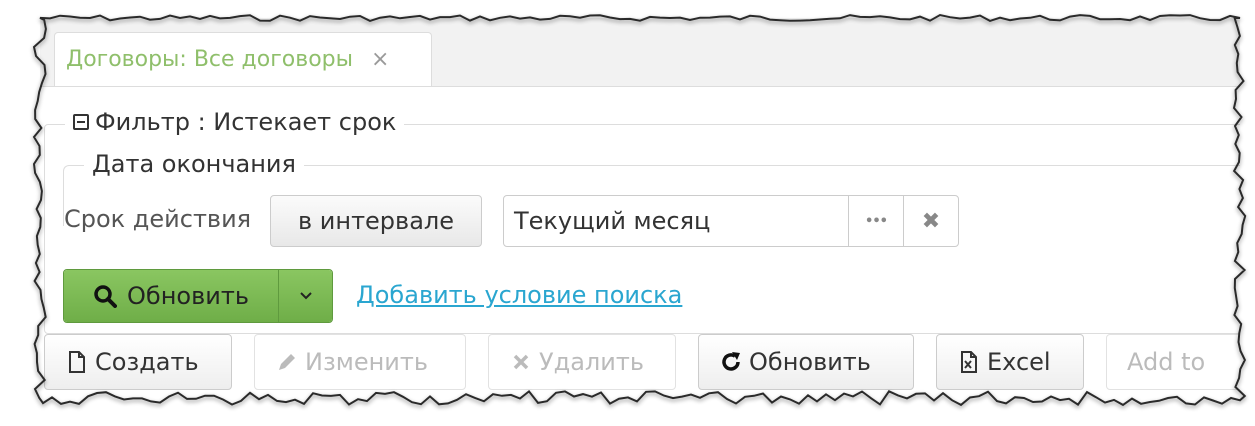 This screenshot has height=426, width=1255. What do you see at coordinates (1166, 362) in the screenshot?
I see `add-to-label: Add to` at bounding box center [1166, 362].